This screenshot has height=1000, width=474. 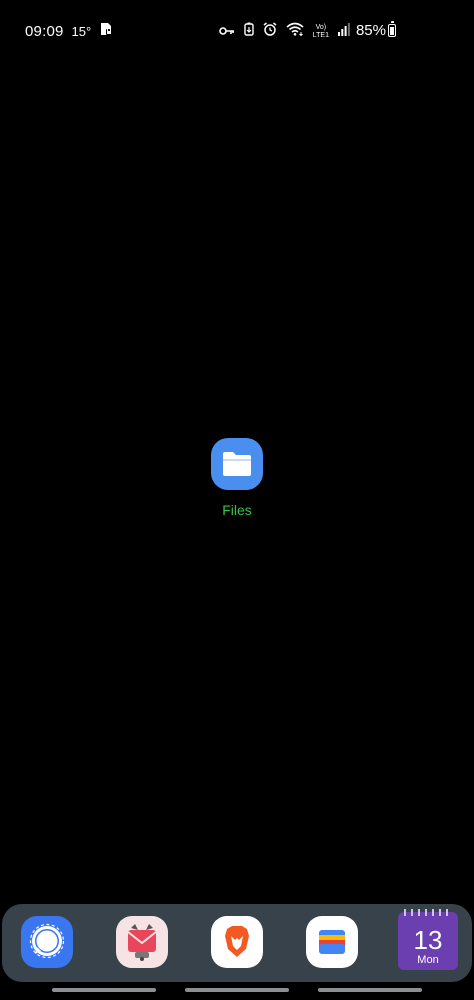 I want to click on status-left: 09:09 15°, so click(x=69, y=31).